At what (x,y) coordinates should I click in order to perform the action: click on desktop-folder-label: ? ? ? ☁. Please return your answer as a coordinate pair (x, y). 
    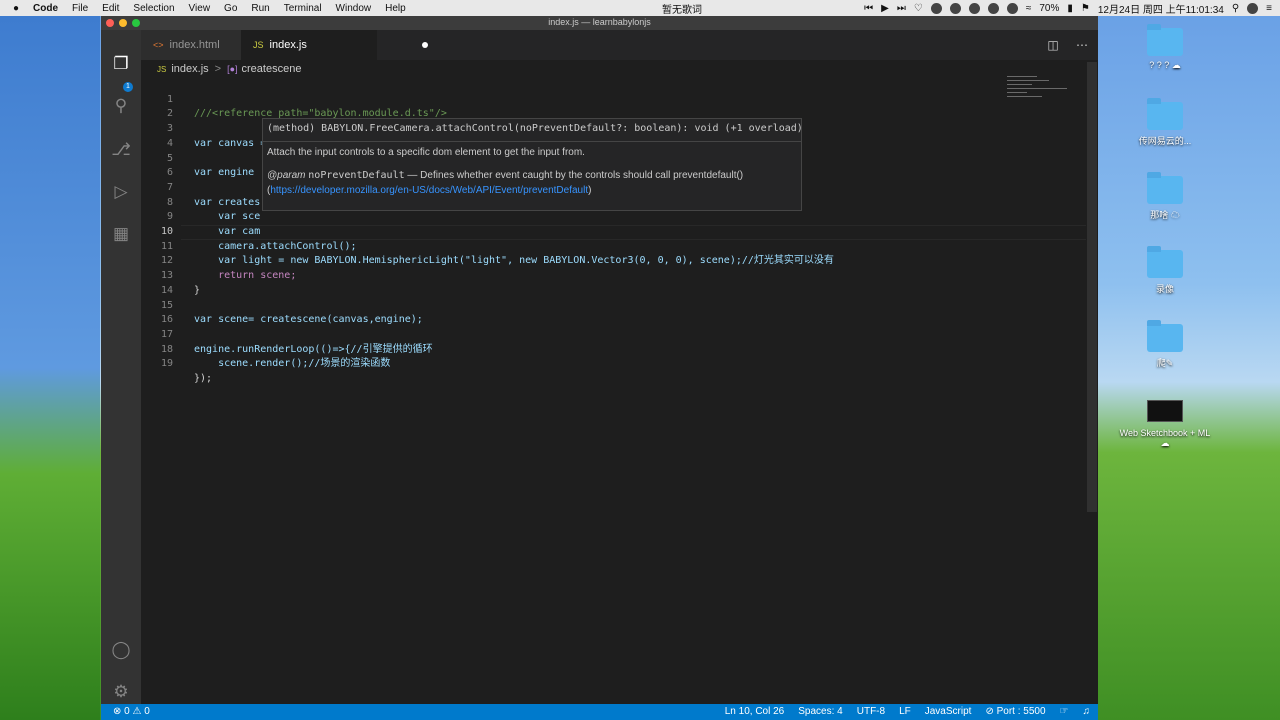
    Looking at the image, I should click on (1165, 65).